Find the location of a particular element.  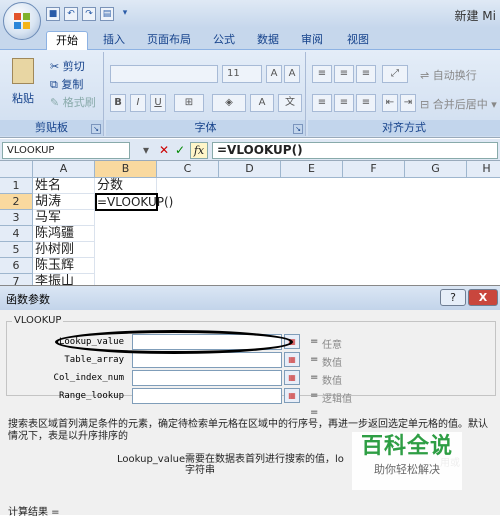

calculation-result: 计算结果 = is located at coordinates (34, 512).